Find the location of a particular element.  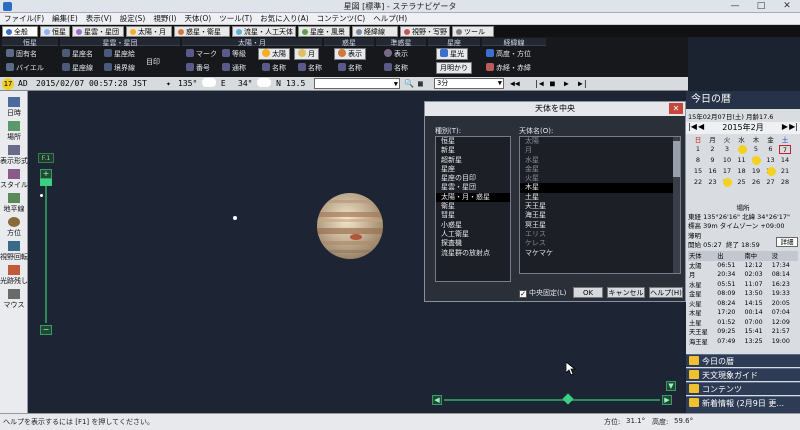

calendar-day: 16 is located at coordinates (713, 171).